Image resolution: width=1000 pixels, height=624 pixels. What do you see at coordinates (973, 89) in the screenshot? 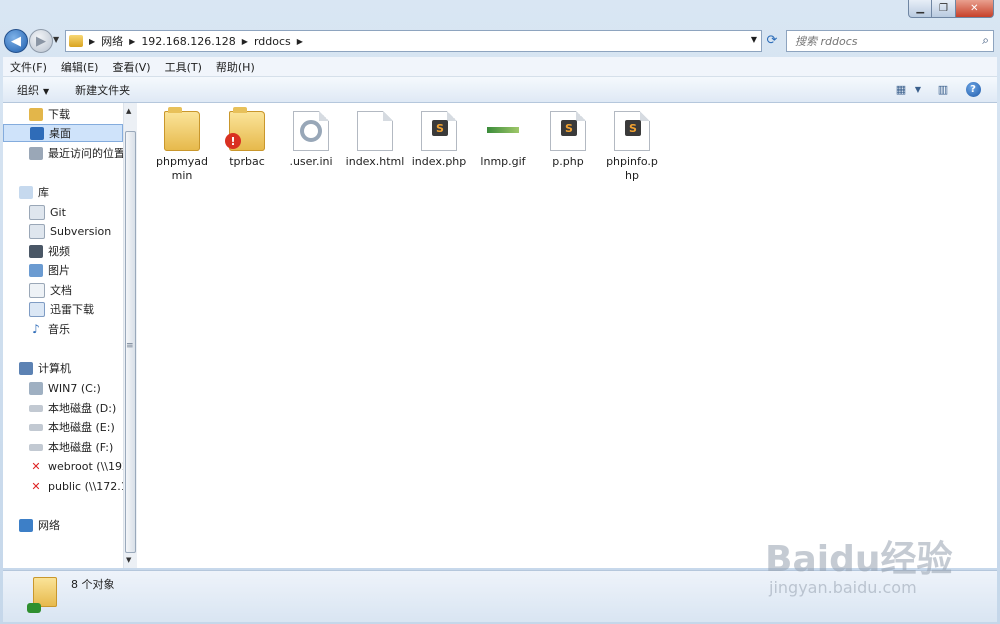
I see `help-button: ?` at bounding box center [973, 89].